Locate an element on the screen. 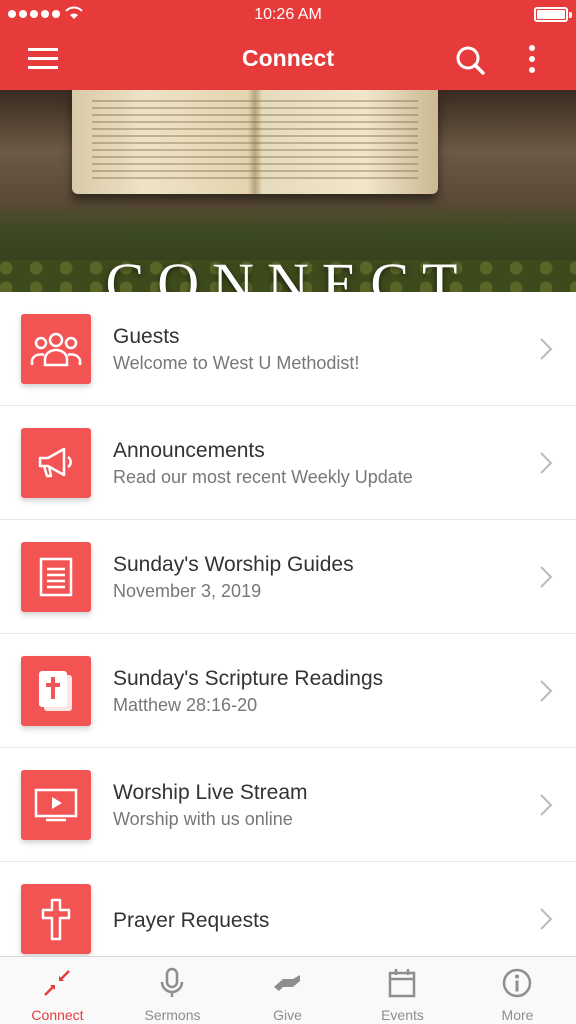 Image resolution: width=576 pixels, height=1024 pixels. tab-more: More is located at coordinates (517, 990).